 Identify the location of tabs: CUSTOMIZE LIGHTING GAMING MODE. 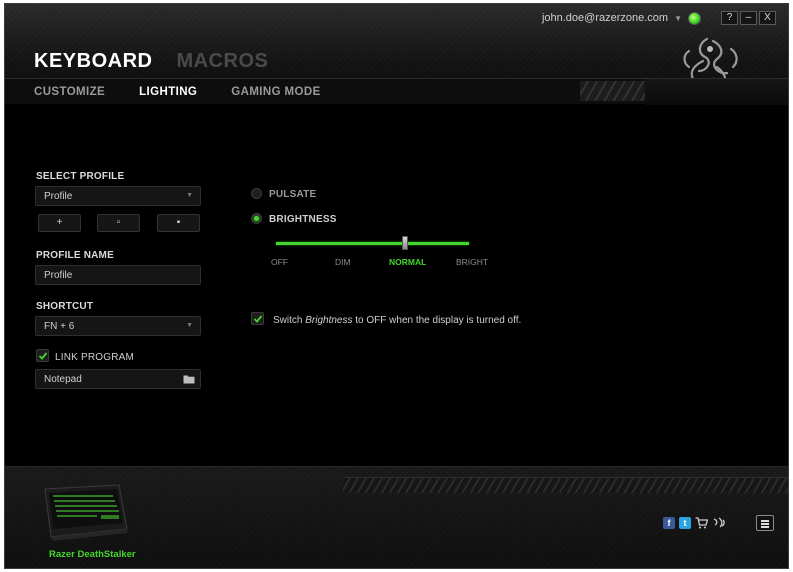
(194, 92).